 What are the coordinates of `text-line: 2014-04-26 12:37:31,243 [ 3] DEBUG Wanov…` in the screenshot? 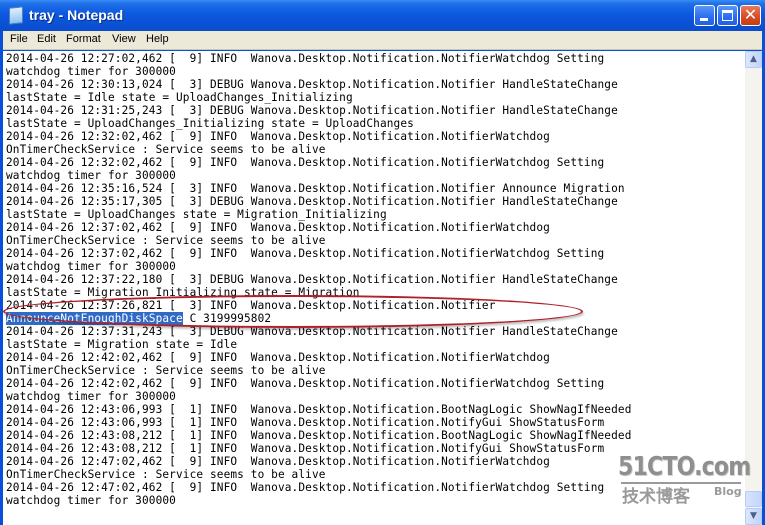 It's located at (312, 331).